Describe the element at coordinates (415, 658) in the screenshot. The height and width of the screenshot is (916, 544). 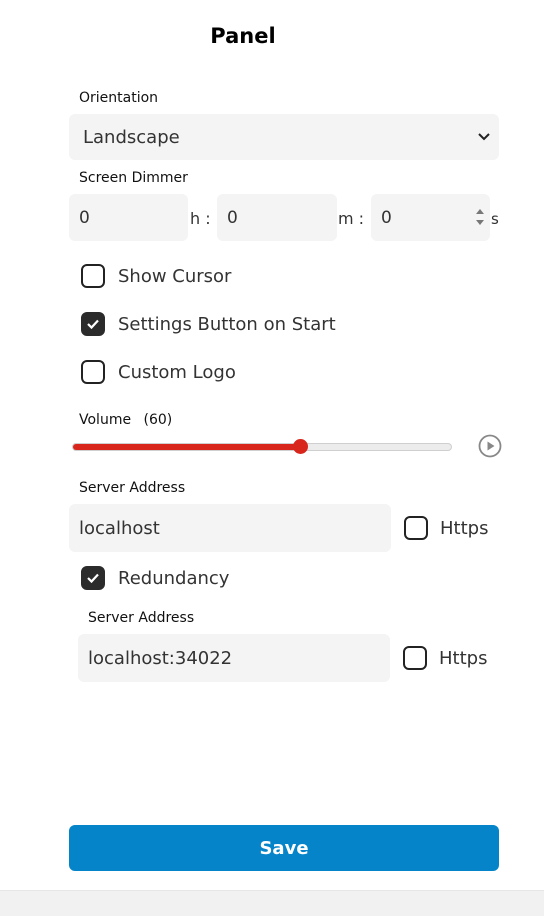
I see `redundant-https-checkbox` at that location.